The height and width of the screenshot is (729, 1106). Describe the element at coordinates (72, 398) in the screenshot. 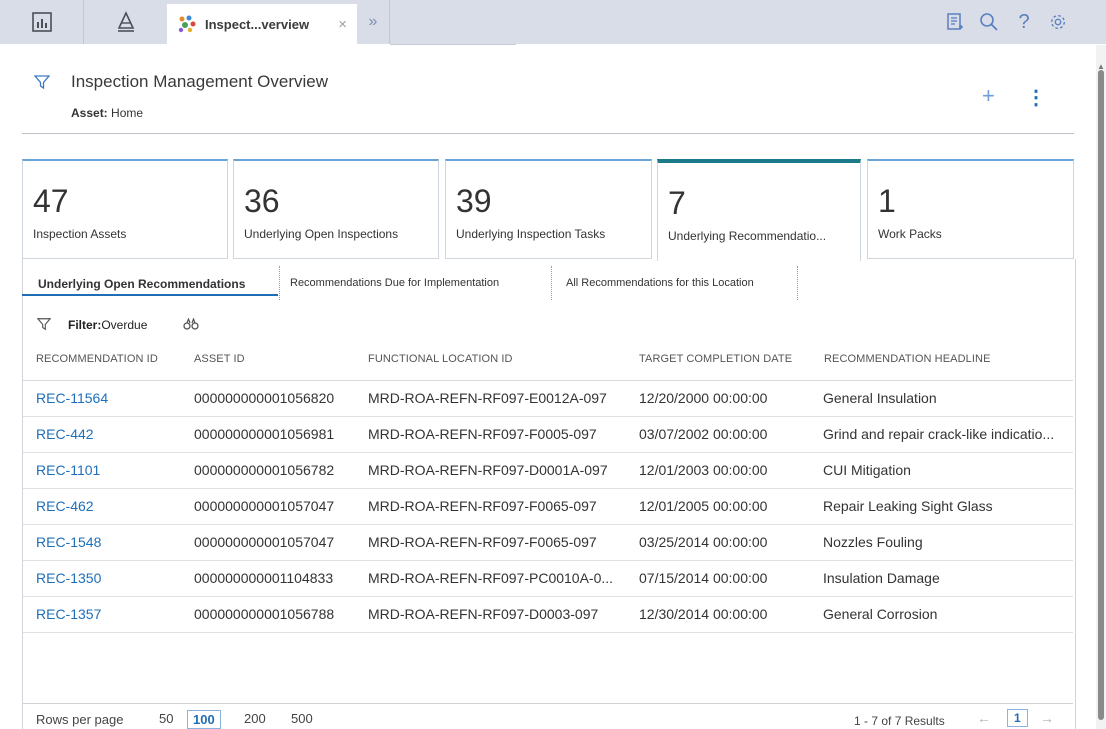

I see `recommendation-id-link: REC-11564` at that location.